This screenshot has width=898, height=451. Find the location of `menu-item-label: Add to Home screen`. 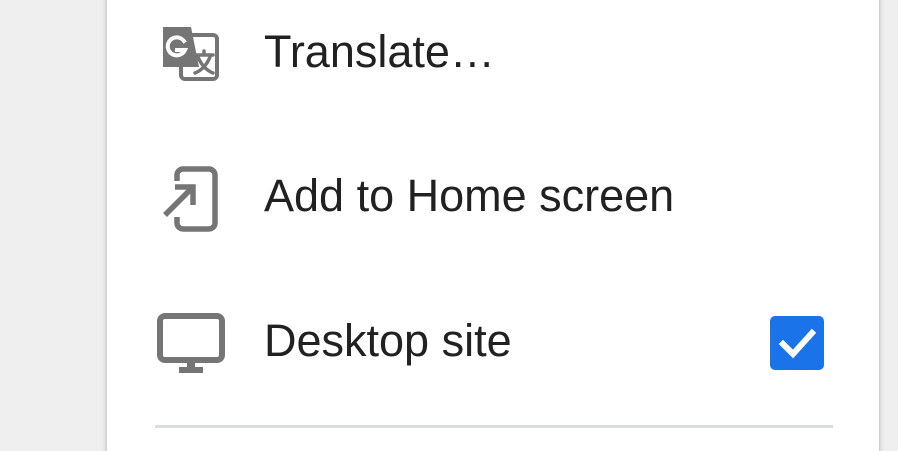

menu-item-label: Add to Home screen is located at coordinates (469, 195).